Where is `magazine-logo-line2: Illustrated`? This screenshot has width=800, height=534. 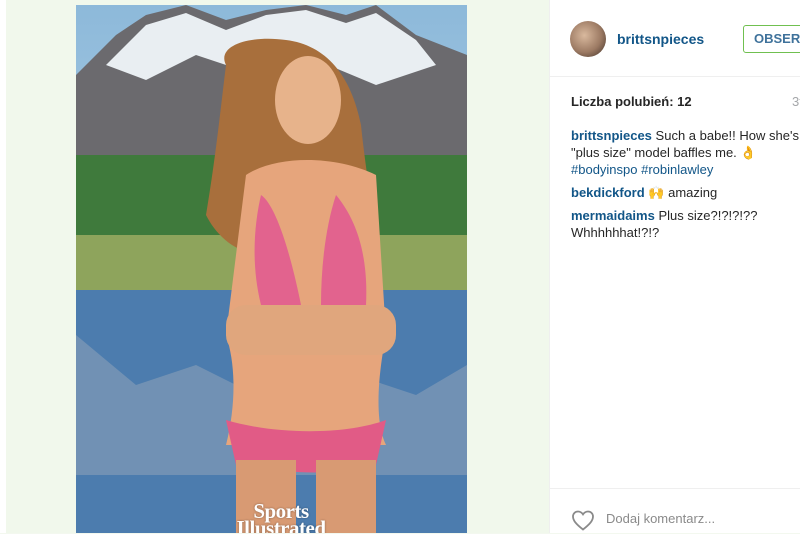
magazine-logo-line2: Illustrated is located at coordinates (281, 525).